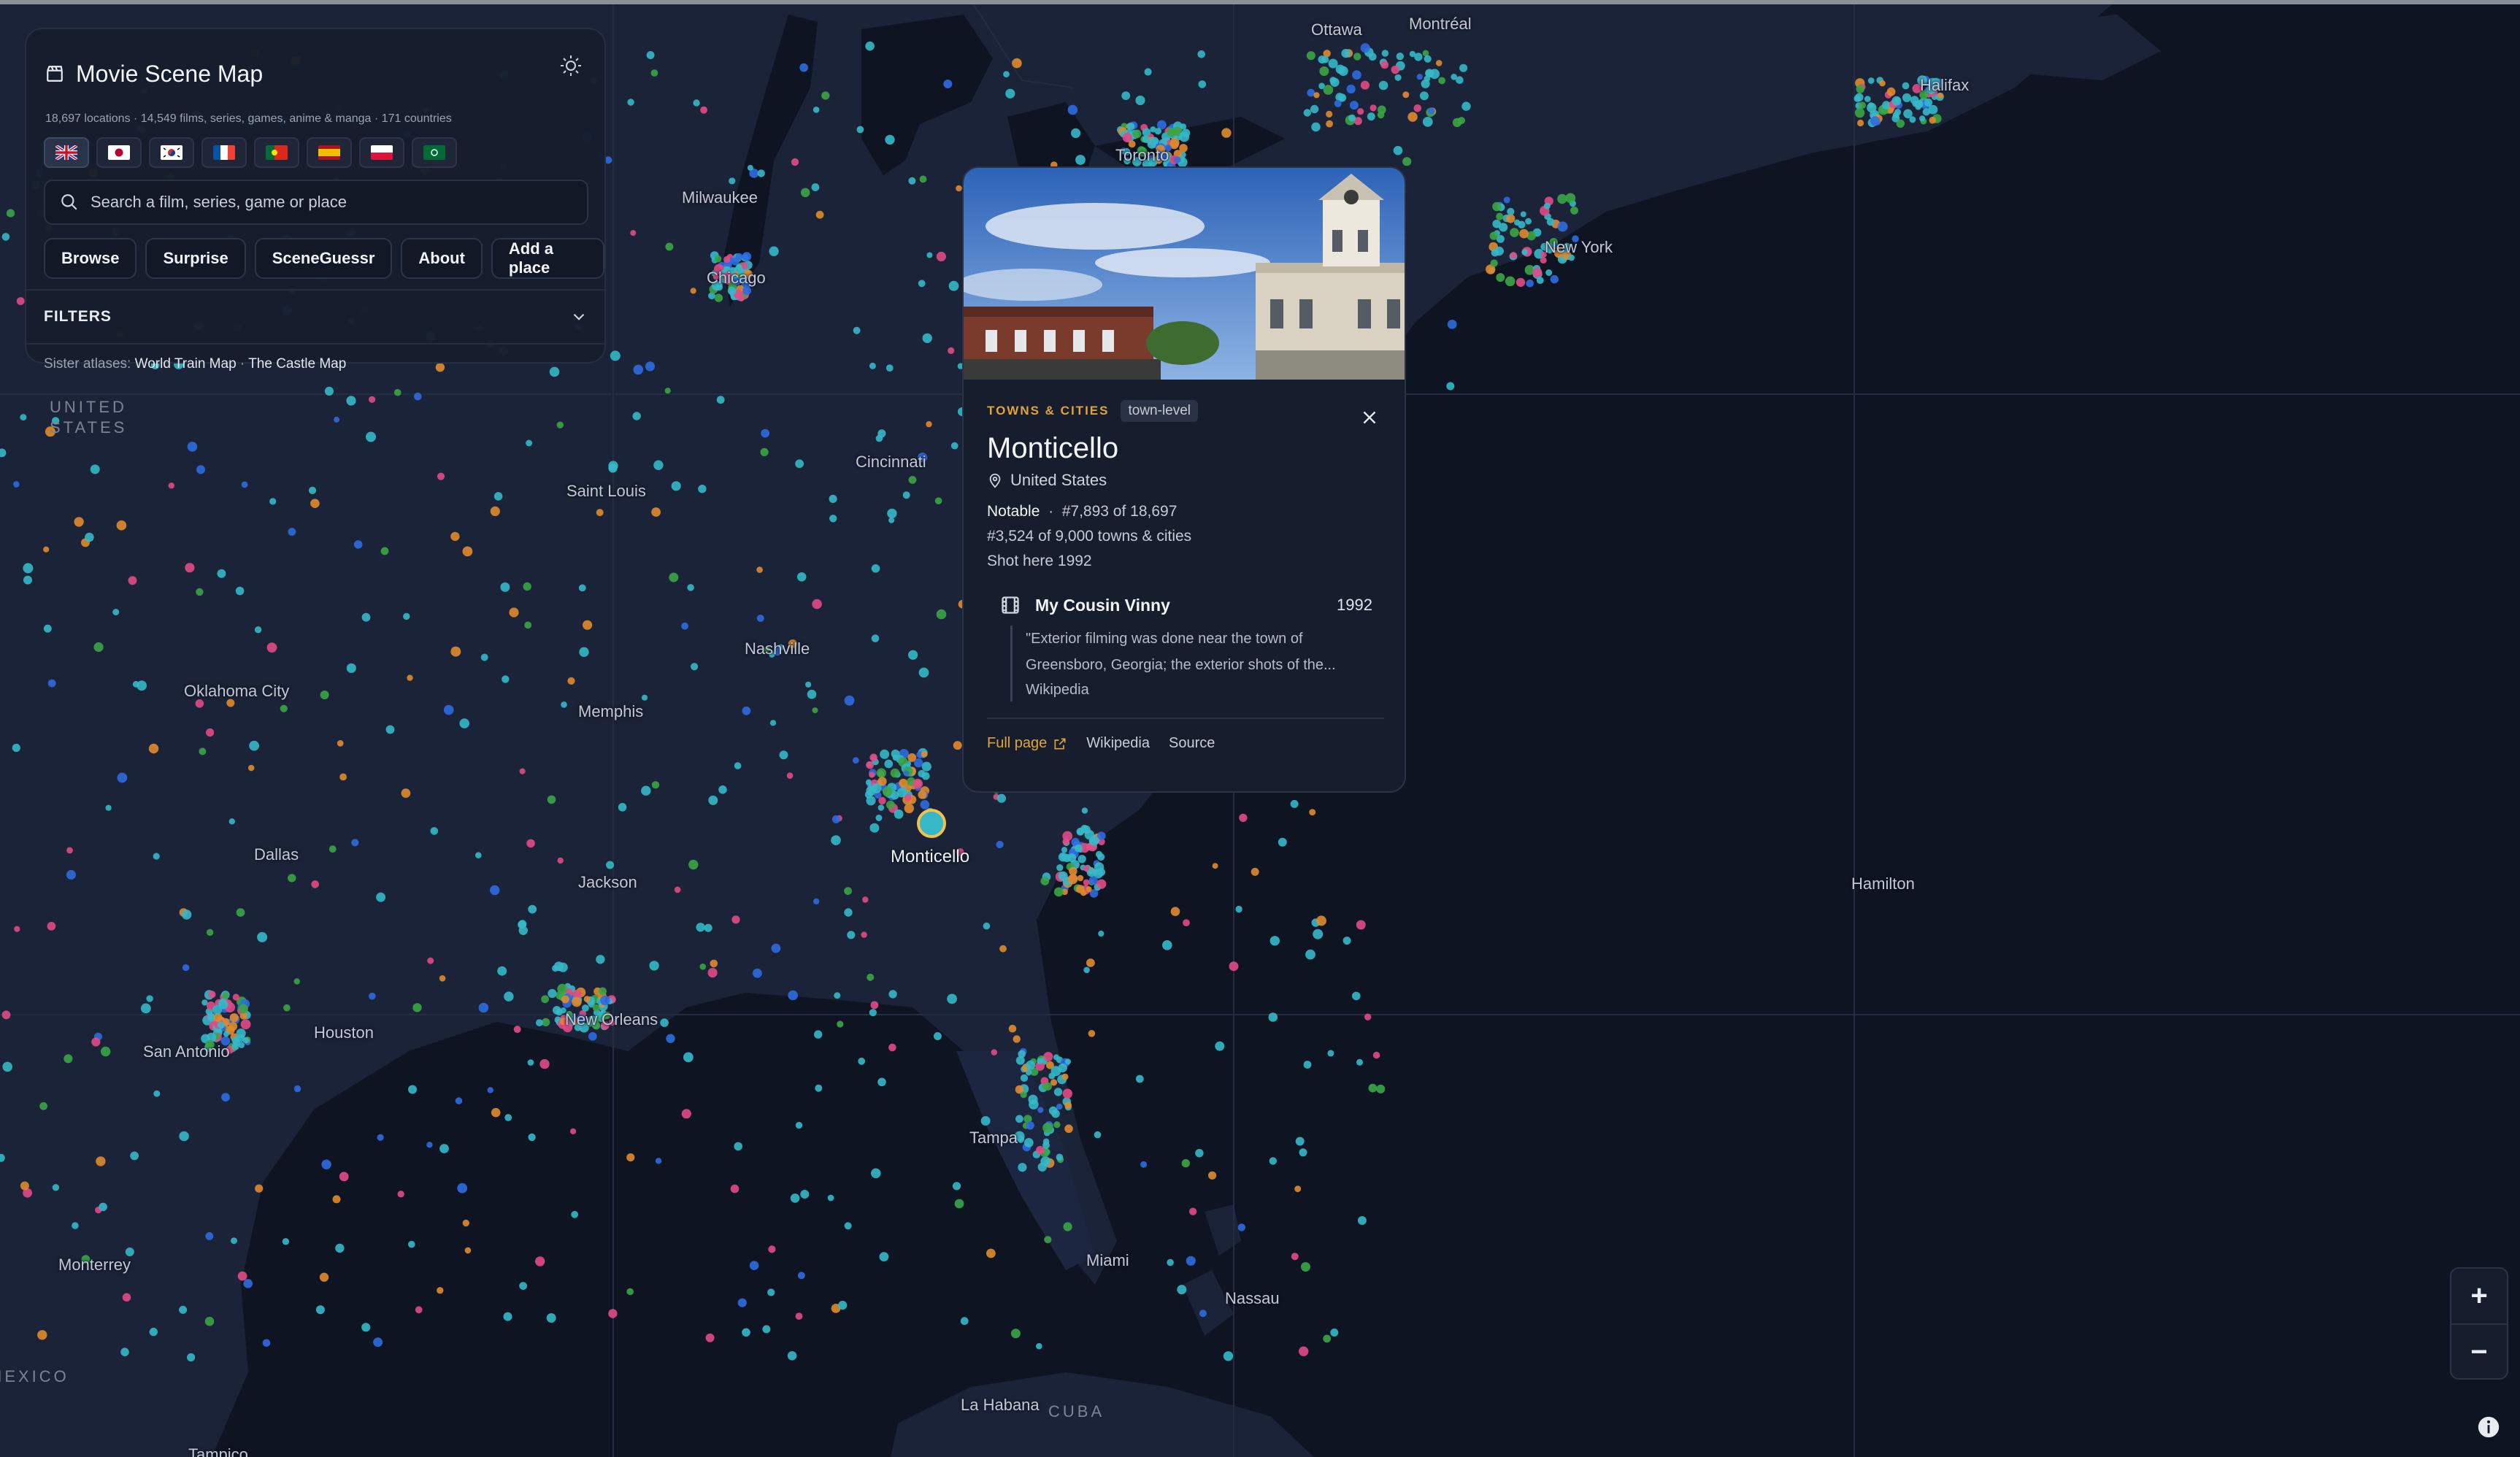 The width and height of the screenshot is (2520, 1457). What do you see at coordinates (1027, 743) in the screenshot?
I see `full-page-link: Full page` at bounding box center [1027, 743].